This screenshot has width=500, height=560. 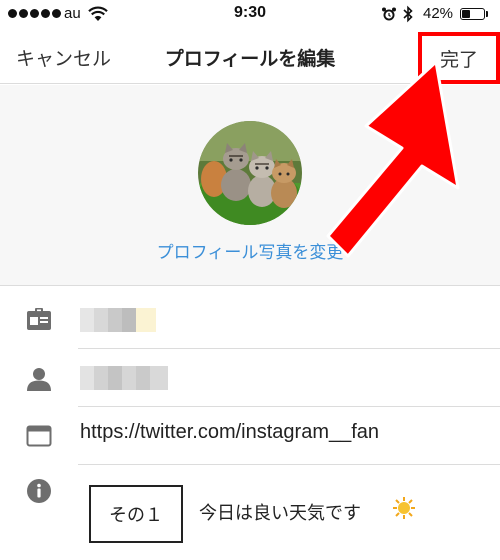 I want to click on sun-emoji-icon, so click(x=404, y=508).